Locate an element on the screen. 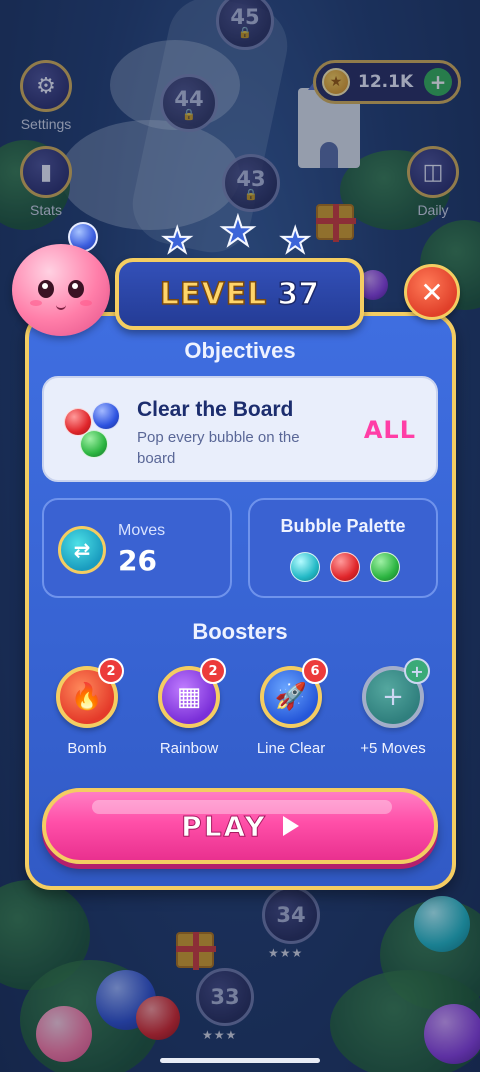 The image size is (480, 1072). booster-label: Line Clear is located at coordinates (291, 748).